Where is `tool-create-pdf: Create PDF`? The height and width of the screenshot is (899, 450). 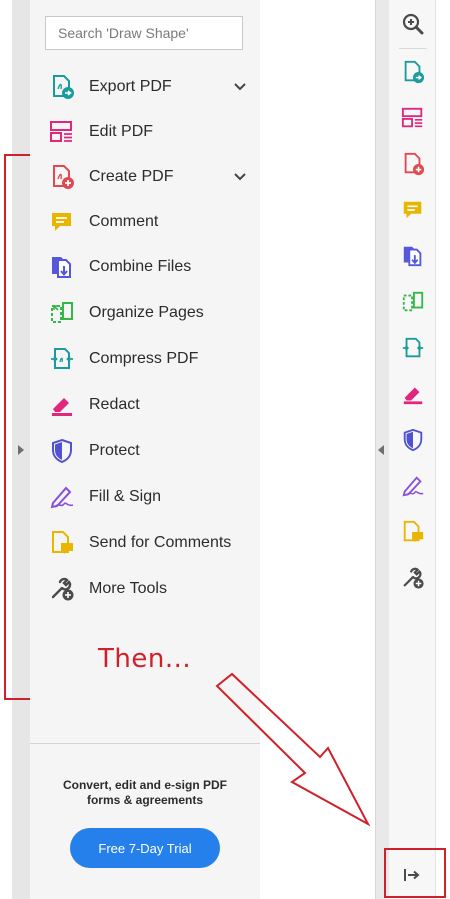
tool-create-pdf: Create PDF is located at coordinates (148, 177).